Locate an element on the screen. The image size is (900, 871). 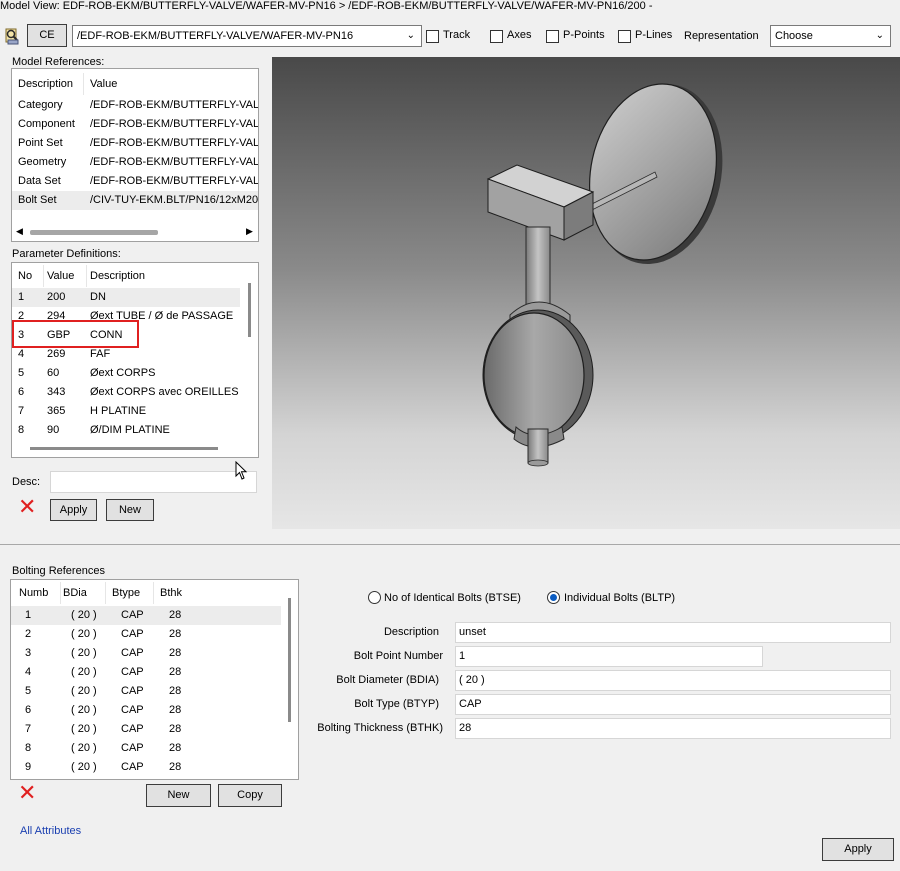
table-row: Bolt Set/CIV-TUY-EKM.BLT/PN16/12xM20 is located at coordinates (135, 200).